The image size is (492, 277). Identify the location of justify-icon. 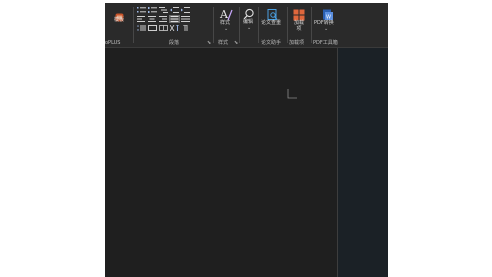
(174, 18).